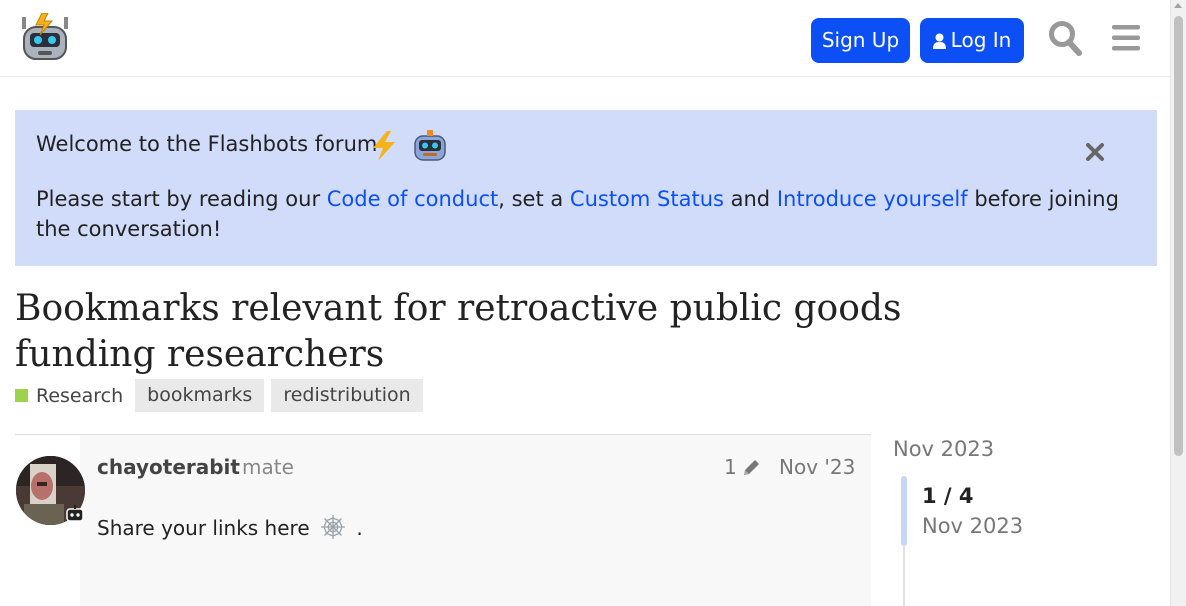  What do you see at coordinates (21, 395) in the screenshot?
I see `category-color-swatch` at bounding box center [21, 395].